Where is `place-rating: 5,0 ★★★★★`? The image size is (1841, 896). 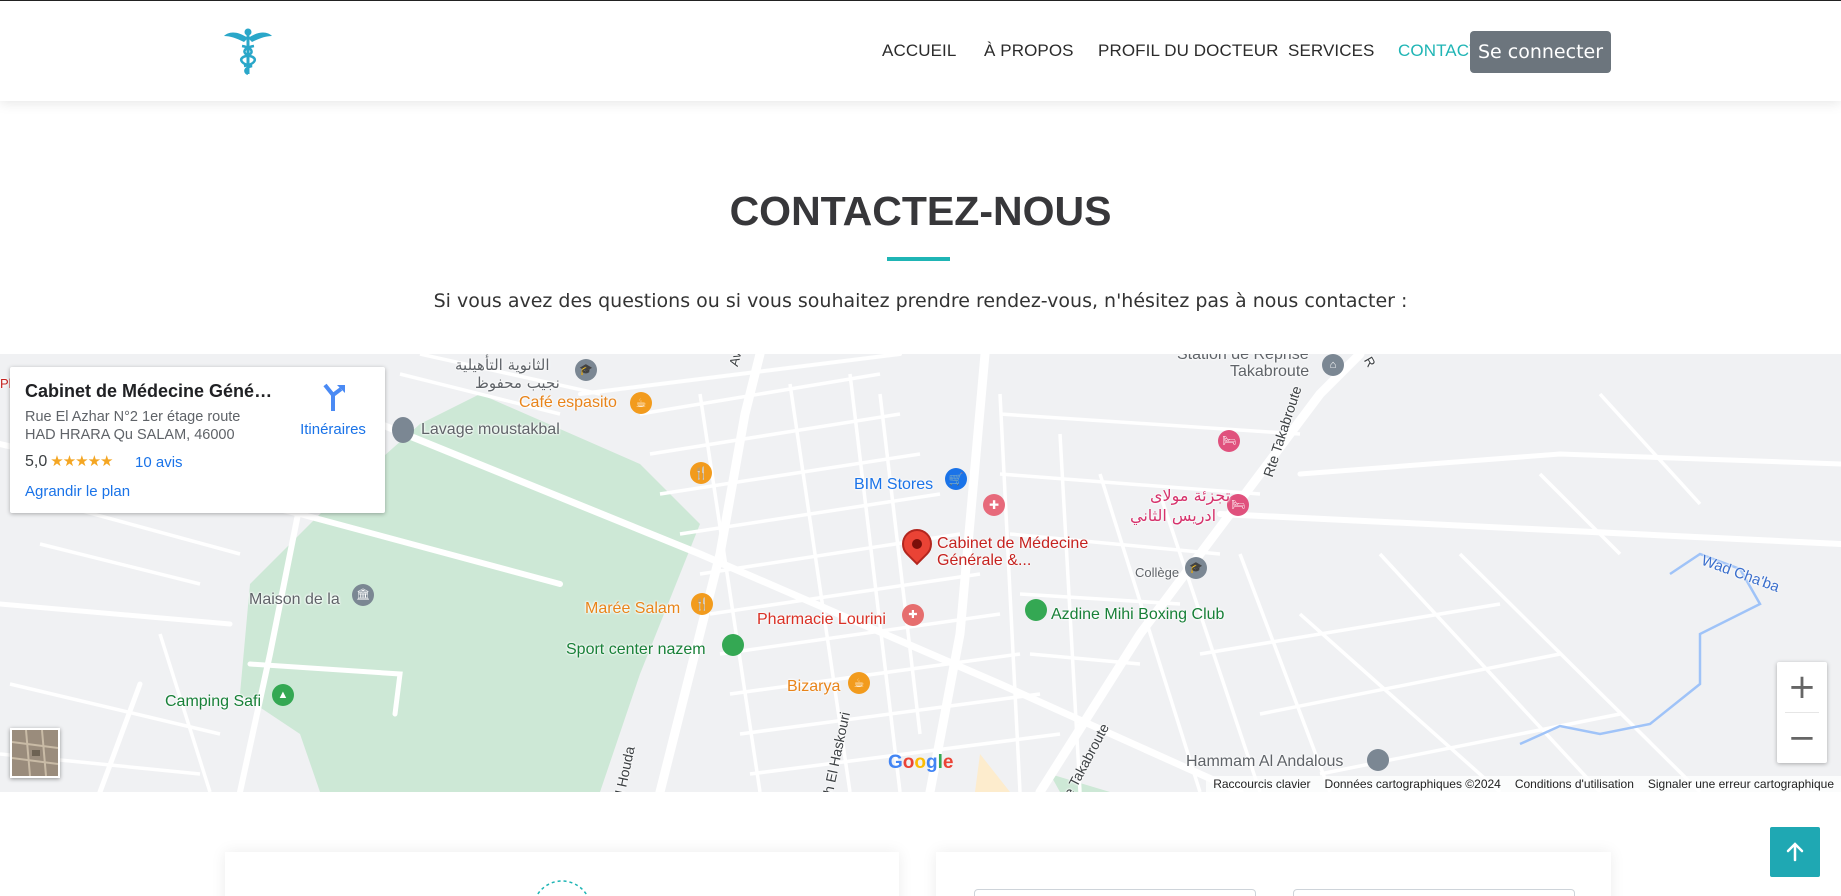
place-rating: 5,0 ★★★★★ is located at coordinates (69, 461).